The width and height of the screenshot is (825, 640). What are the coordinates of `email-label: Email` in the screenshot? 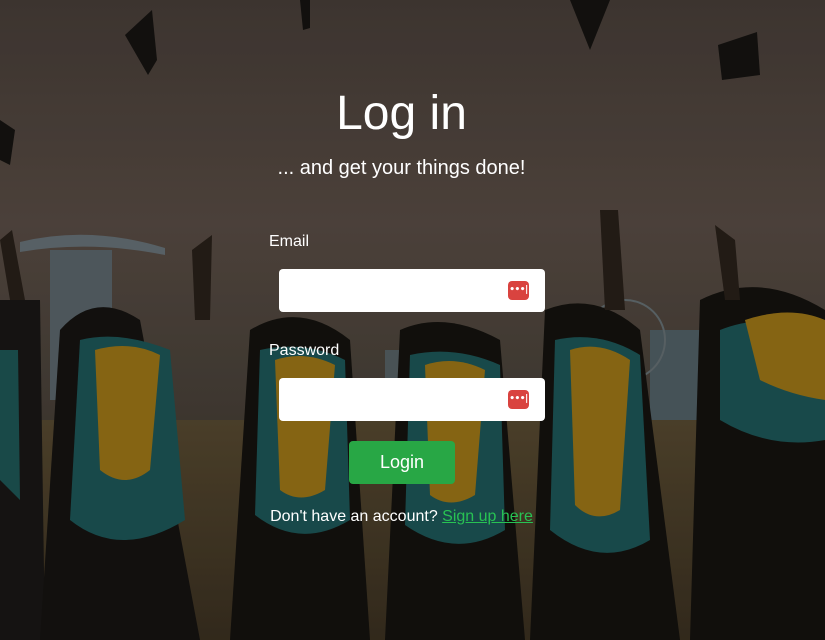 It's located at (289, 241).